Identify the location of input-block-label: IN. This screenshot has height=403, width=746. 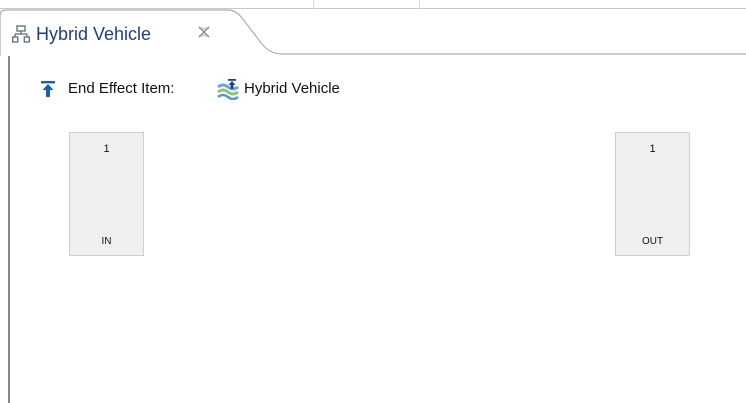
(106, 241).